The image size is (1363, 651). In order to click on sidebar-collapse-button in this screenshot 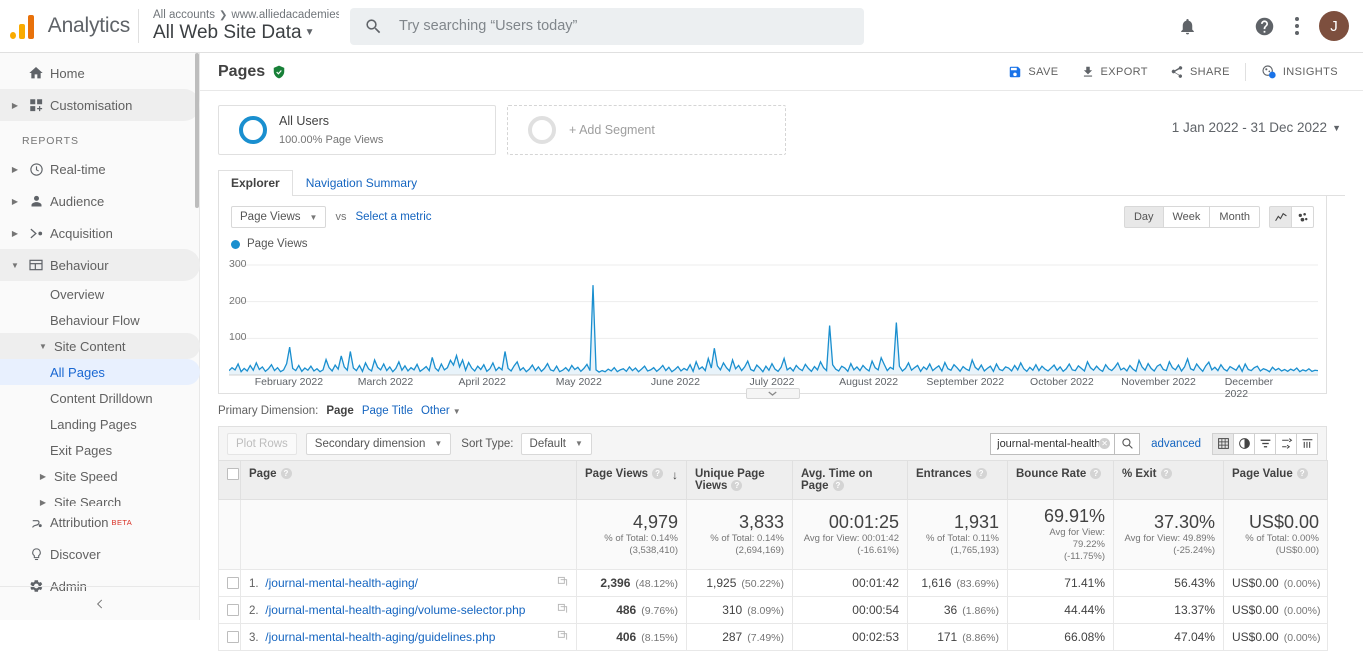, I will do `click(100, 603)`.